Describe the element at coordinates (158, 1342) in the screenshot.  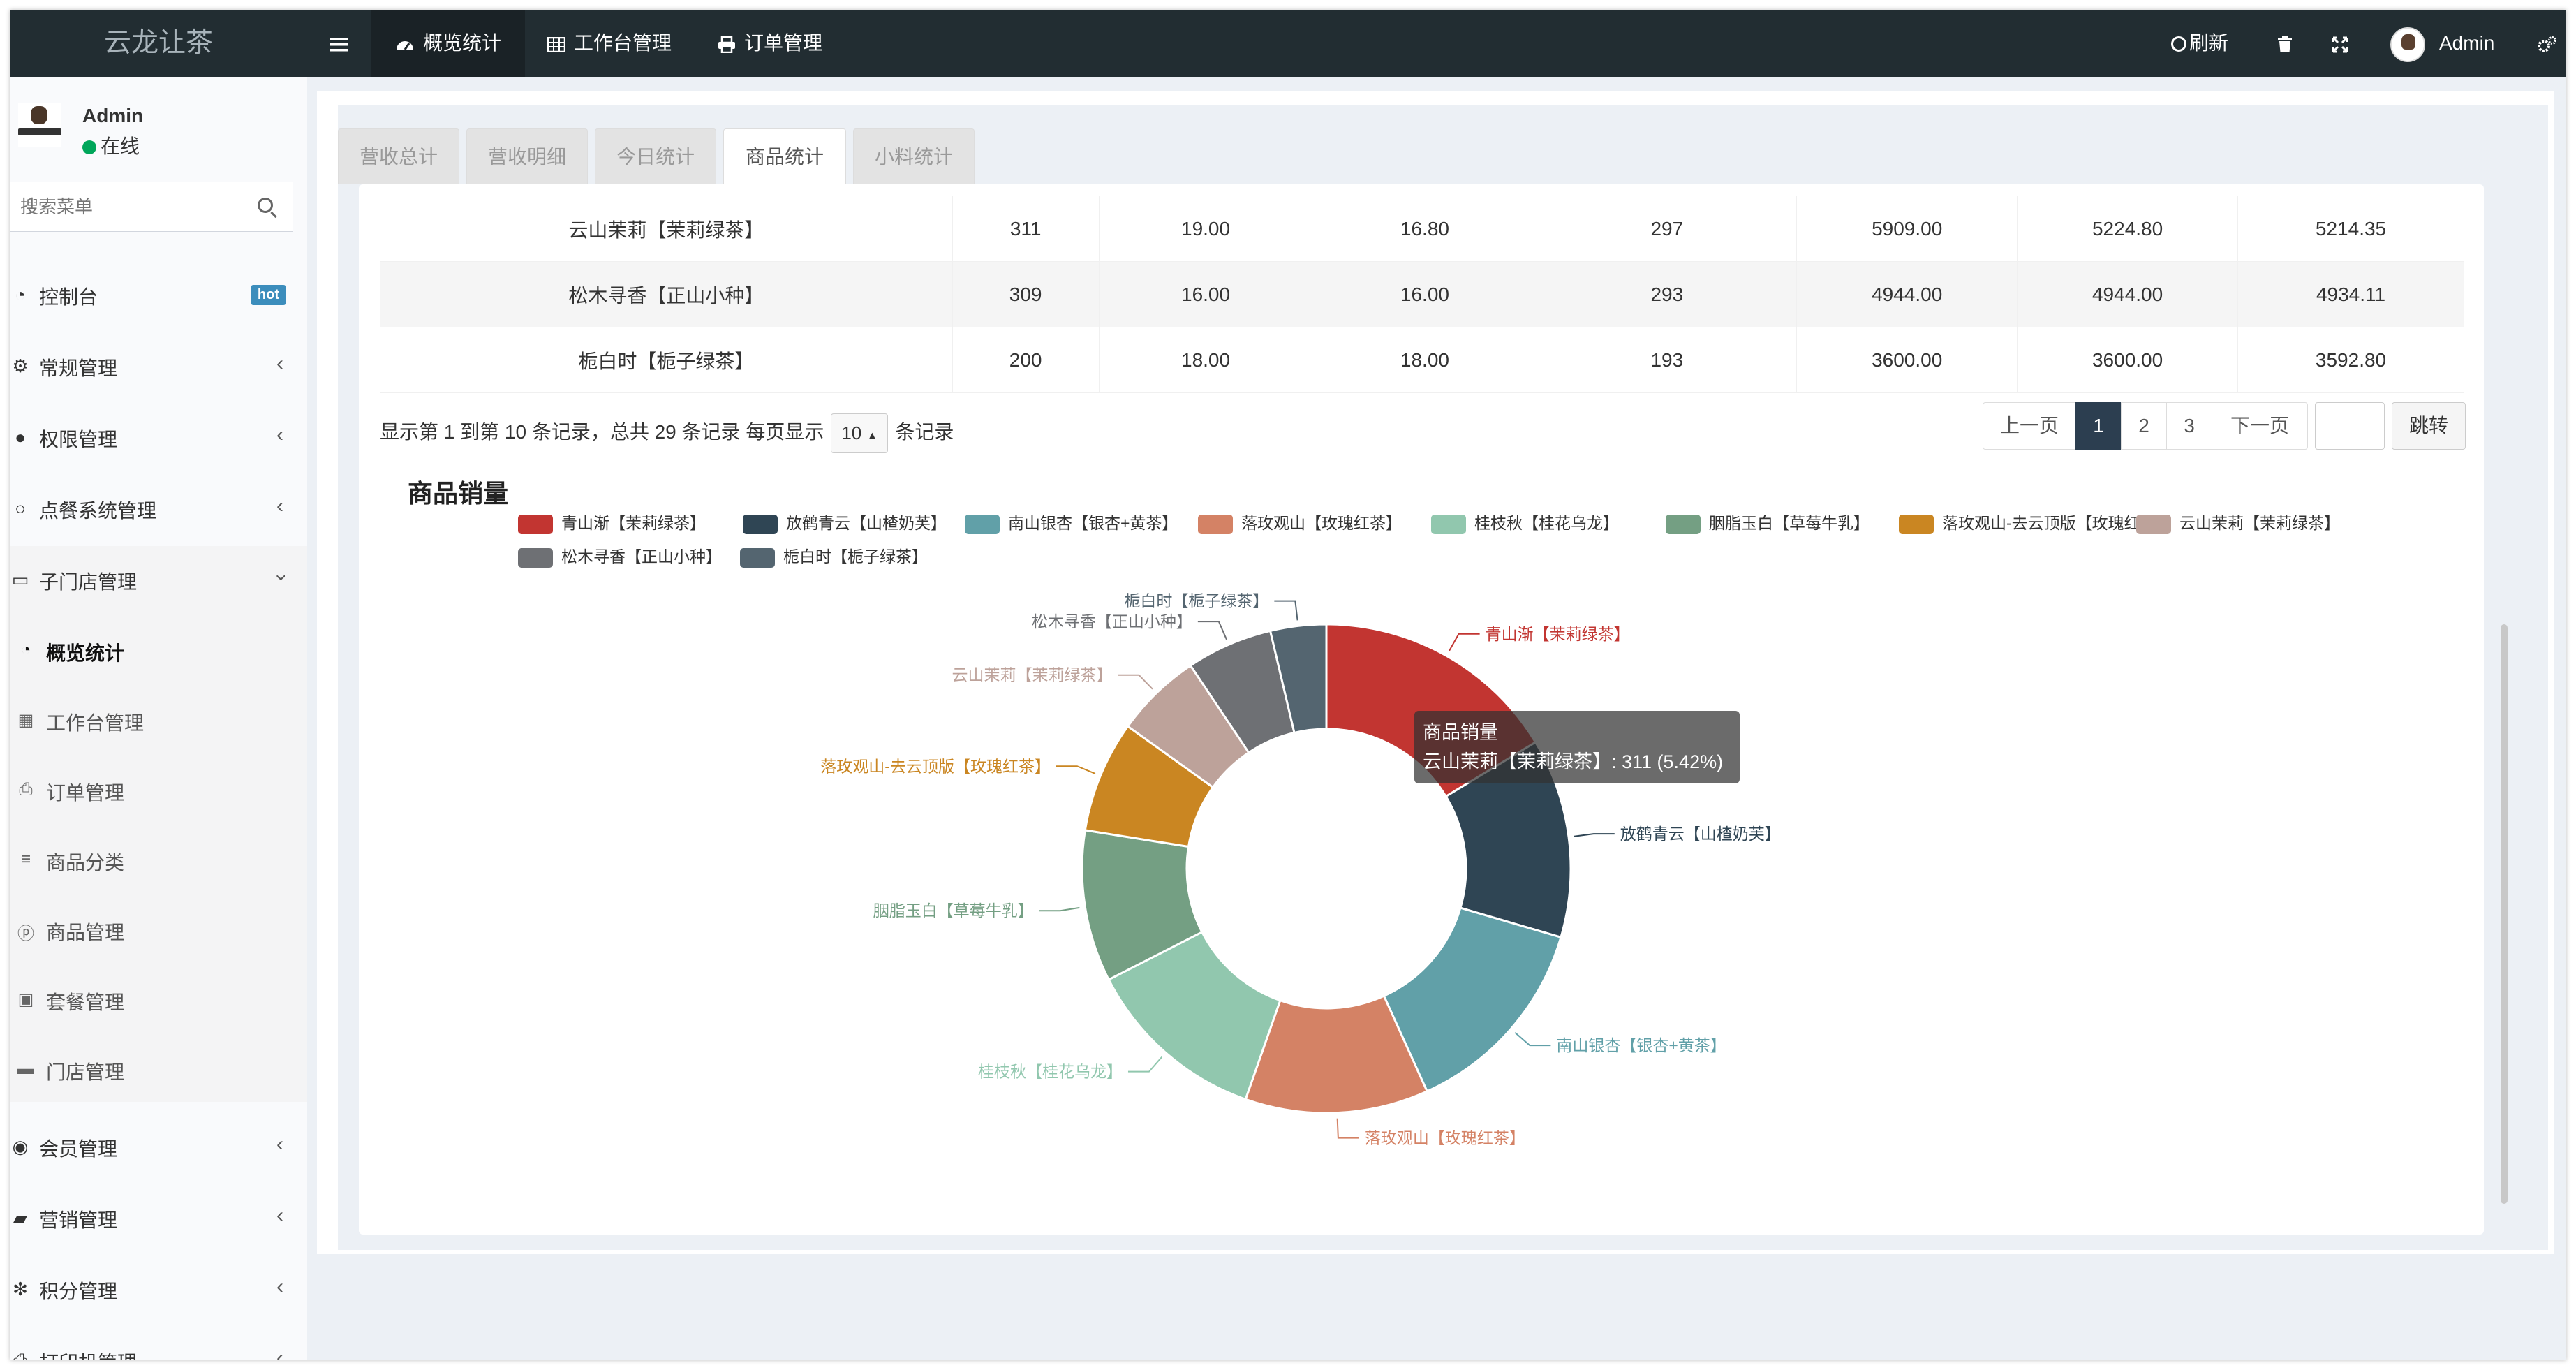
I see `sidebar-item-printers: ⎙ 打印机管理 ‹` at that location.